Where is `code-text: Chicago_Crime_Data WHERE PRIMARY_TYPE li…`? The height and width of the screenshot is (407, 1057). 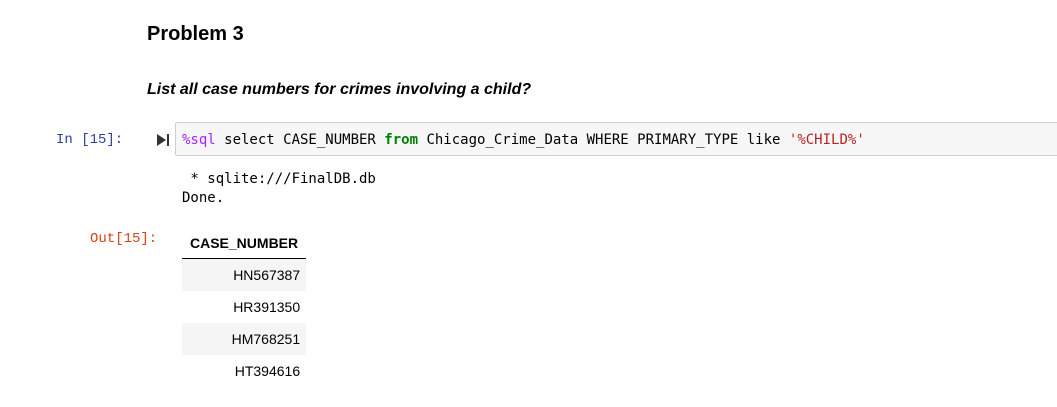
code-text: Chicago_Crime_Data WHERE PRIMARY_TYPE li… is located at coordinates (603, 140).